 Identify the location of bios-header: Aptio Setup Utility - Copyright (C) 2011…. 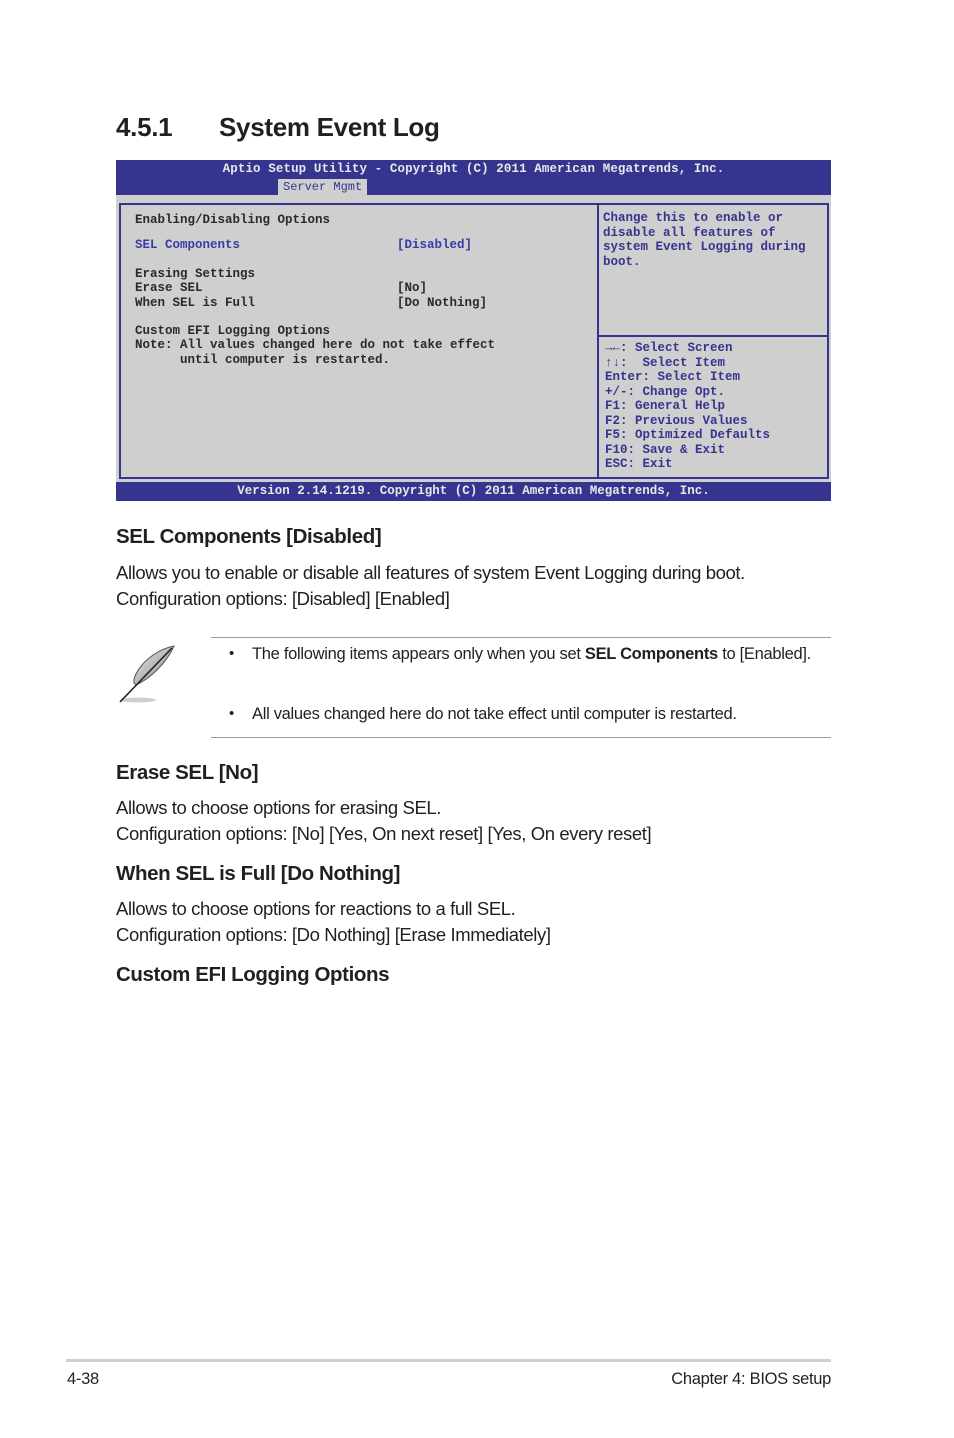
(473, 177).